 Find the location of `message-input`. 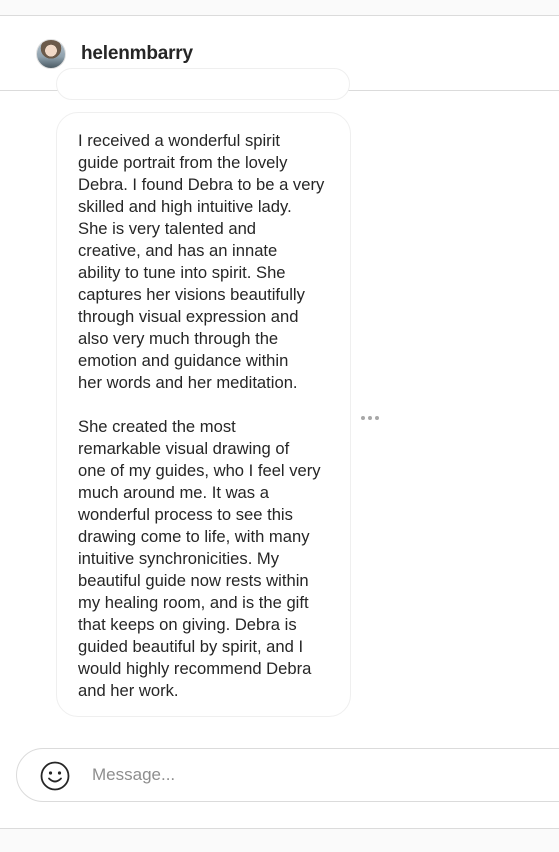

message-input is located at coordinates (312, 775).